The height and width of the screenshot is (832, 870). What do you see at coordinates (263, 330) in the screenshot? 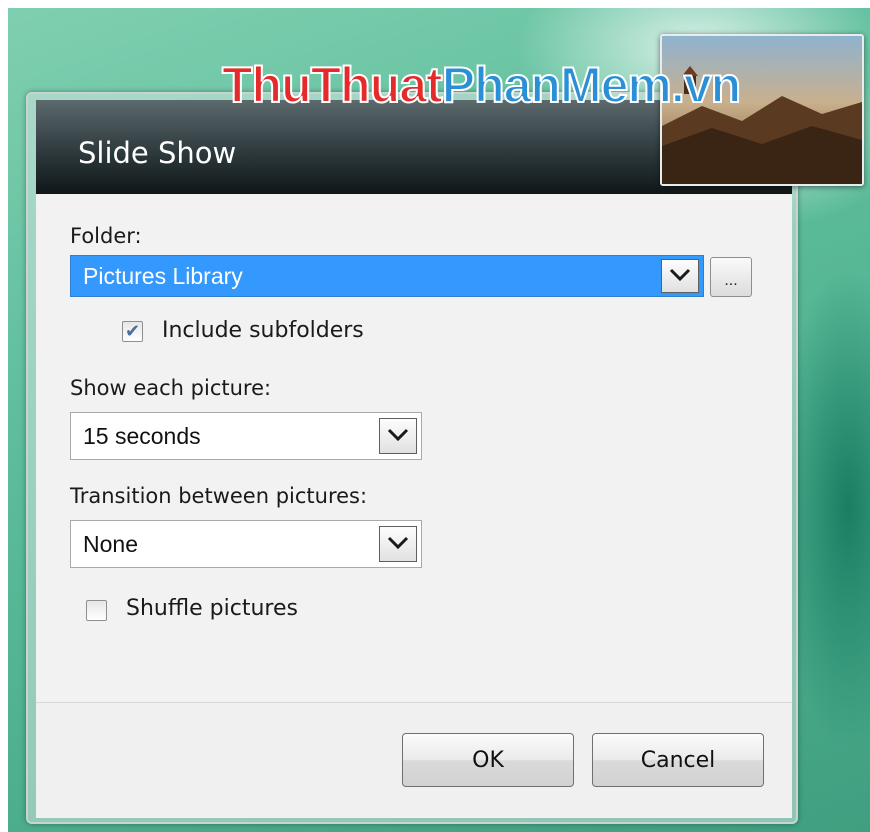
I see `include-subfolders-label: Include subfolders` at bounding box center [263, 330].